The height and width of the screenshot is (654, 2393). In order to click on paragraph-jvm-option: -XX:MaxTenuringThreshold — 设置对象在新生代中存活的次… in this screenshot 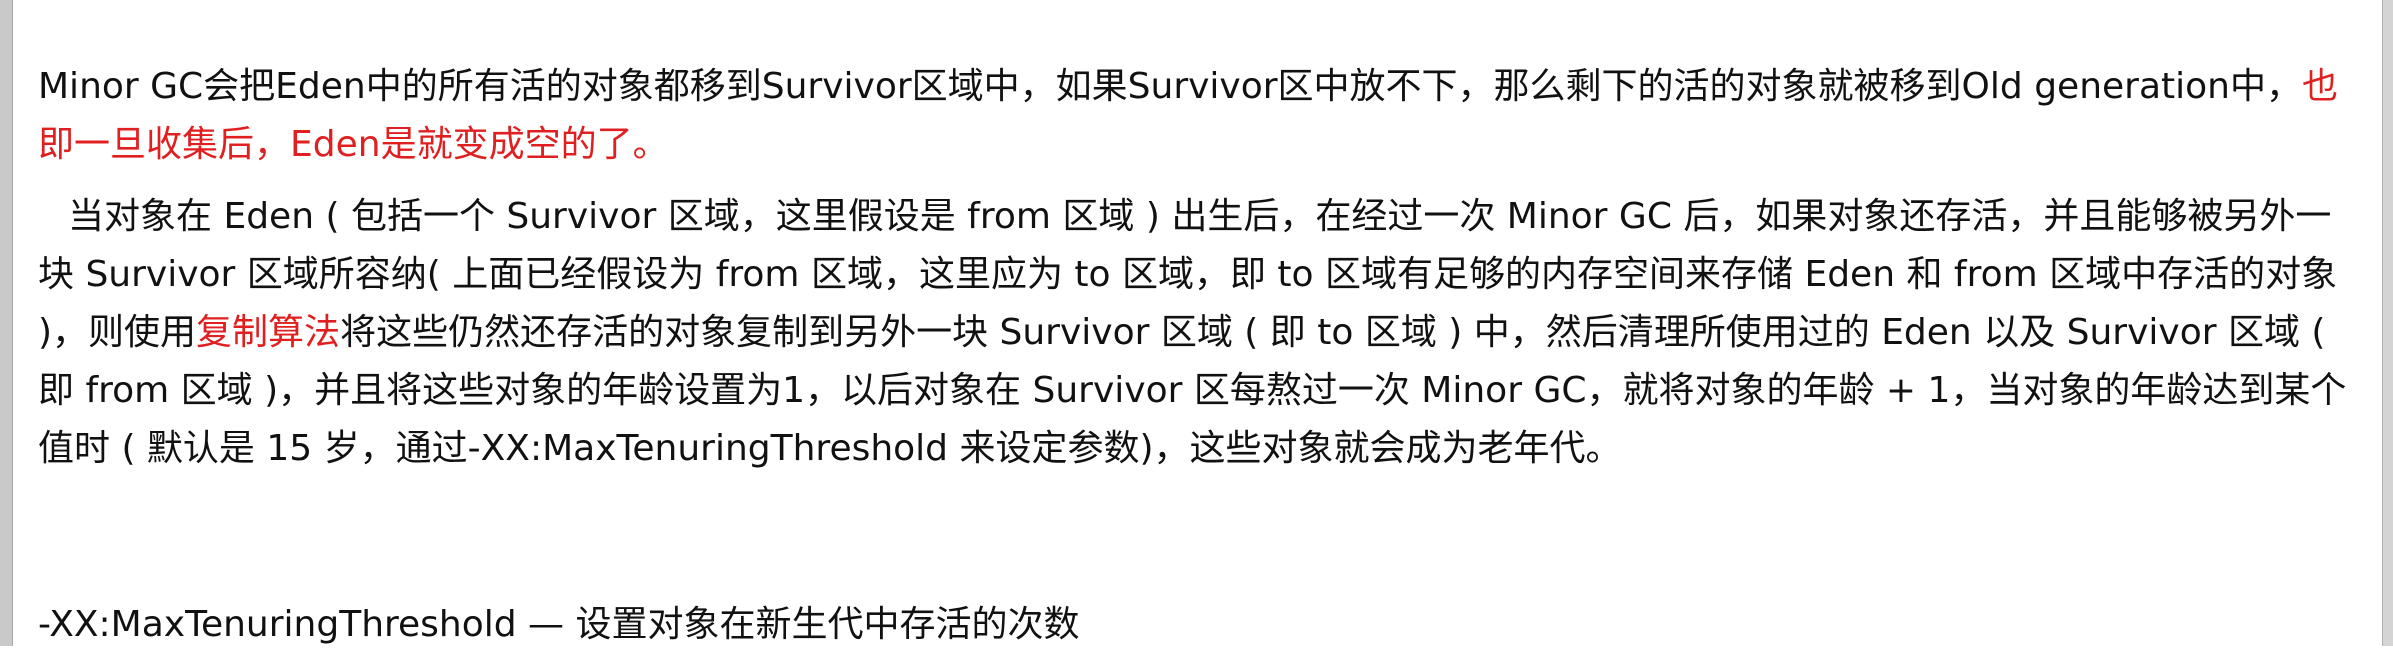, I will do `click(559, 625)`.